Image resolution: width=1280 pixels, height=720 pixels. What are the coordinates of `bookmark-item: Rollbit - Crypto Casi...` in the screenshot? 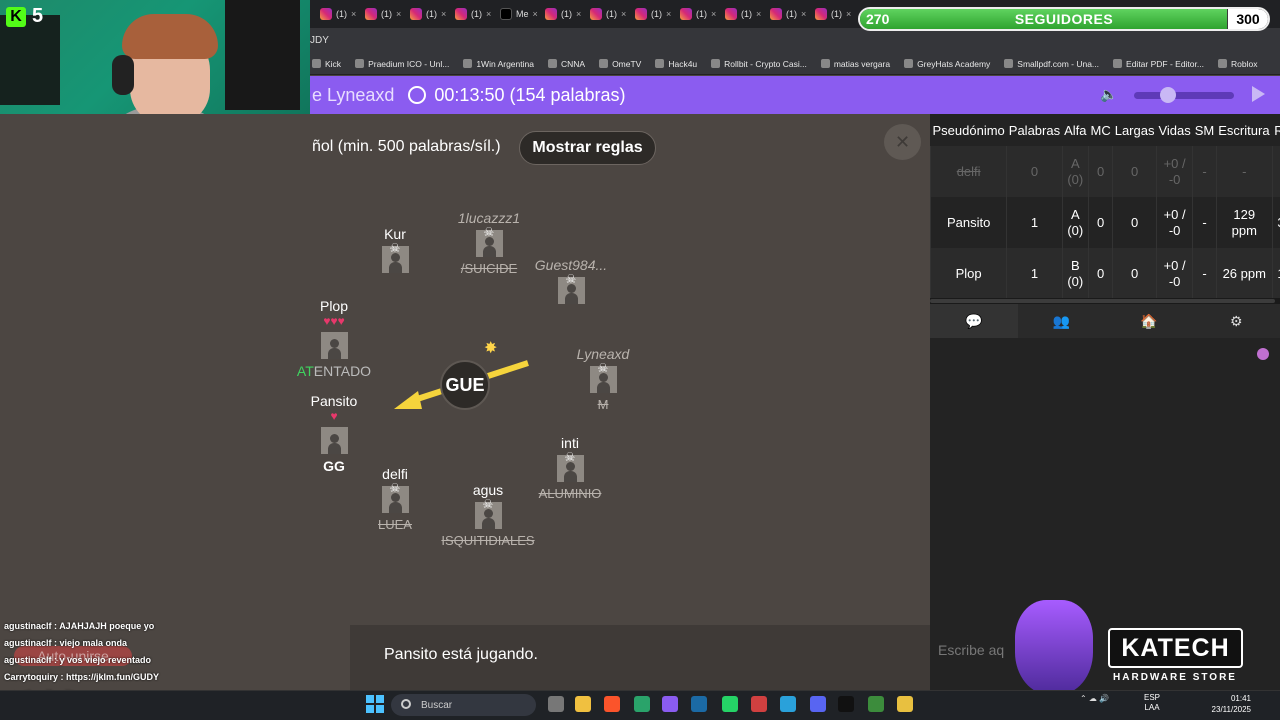 It's located at (759, 64).